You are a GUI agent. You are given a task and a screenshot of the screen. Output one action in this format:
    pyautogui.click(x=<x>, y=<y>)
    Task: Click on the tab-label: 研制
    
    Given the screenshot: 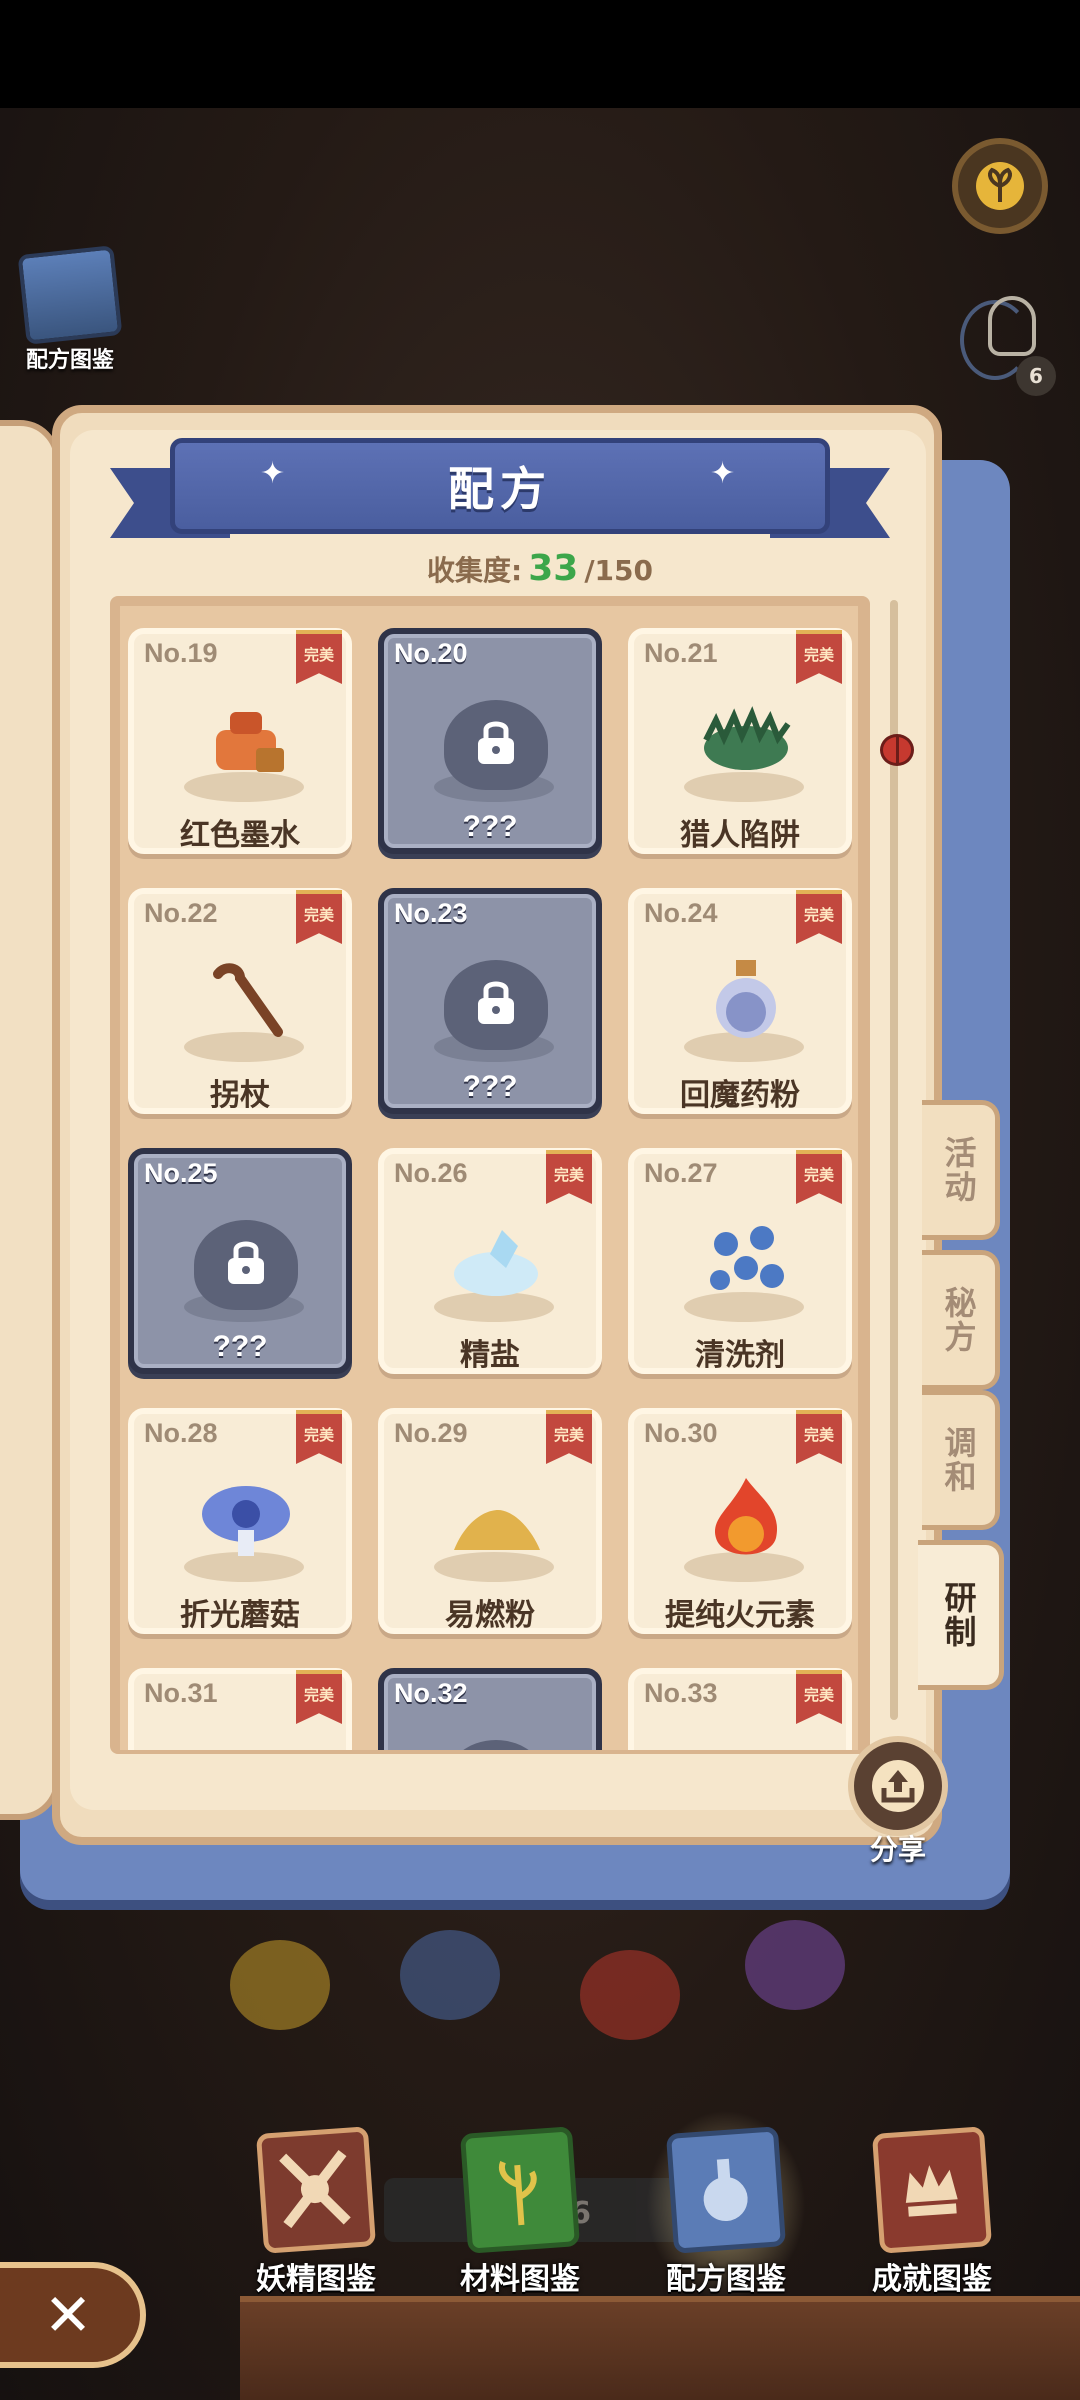 What is the action you would take?
    pyautogui.click(x=958, y=1615)
    